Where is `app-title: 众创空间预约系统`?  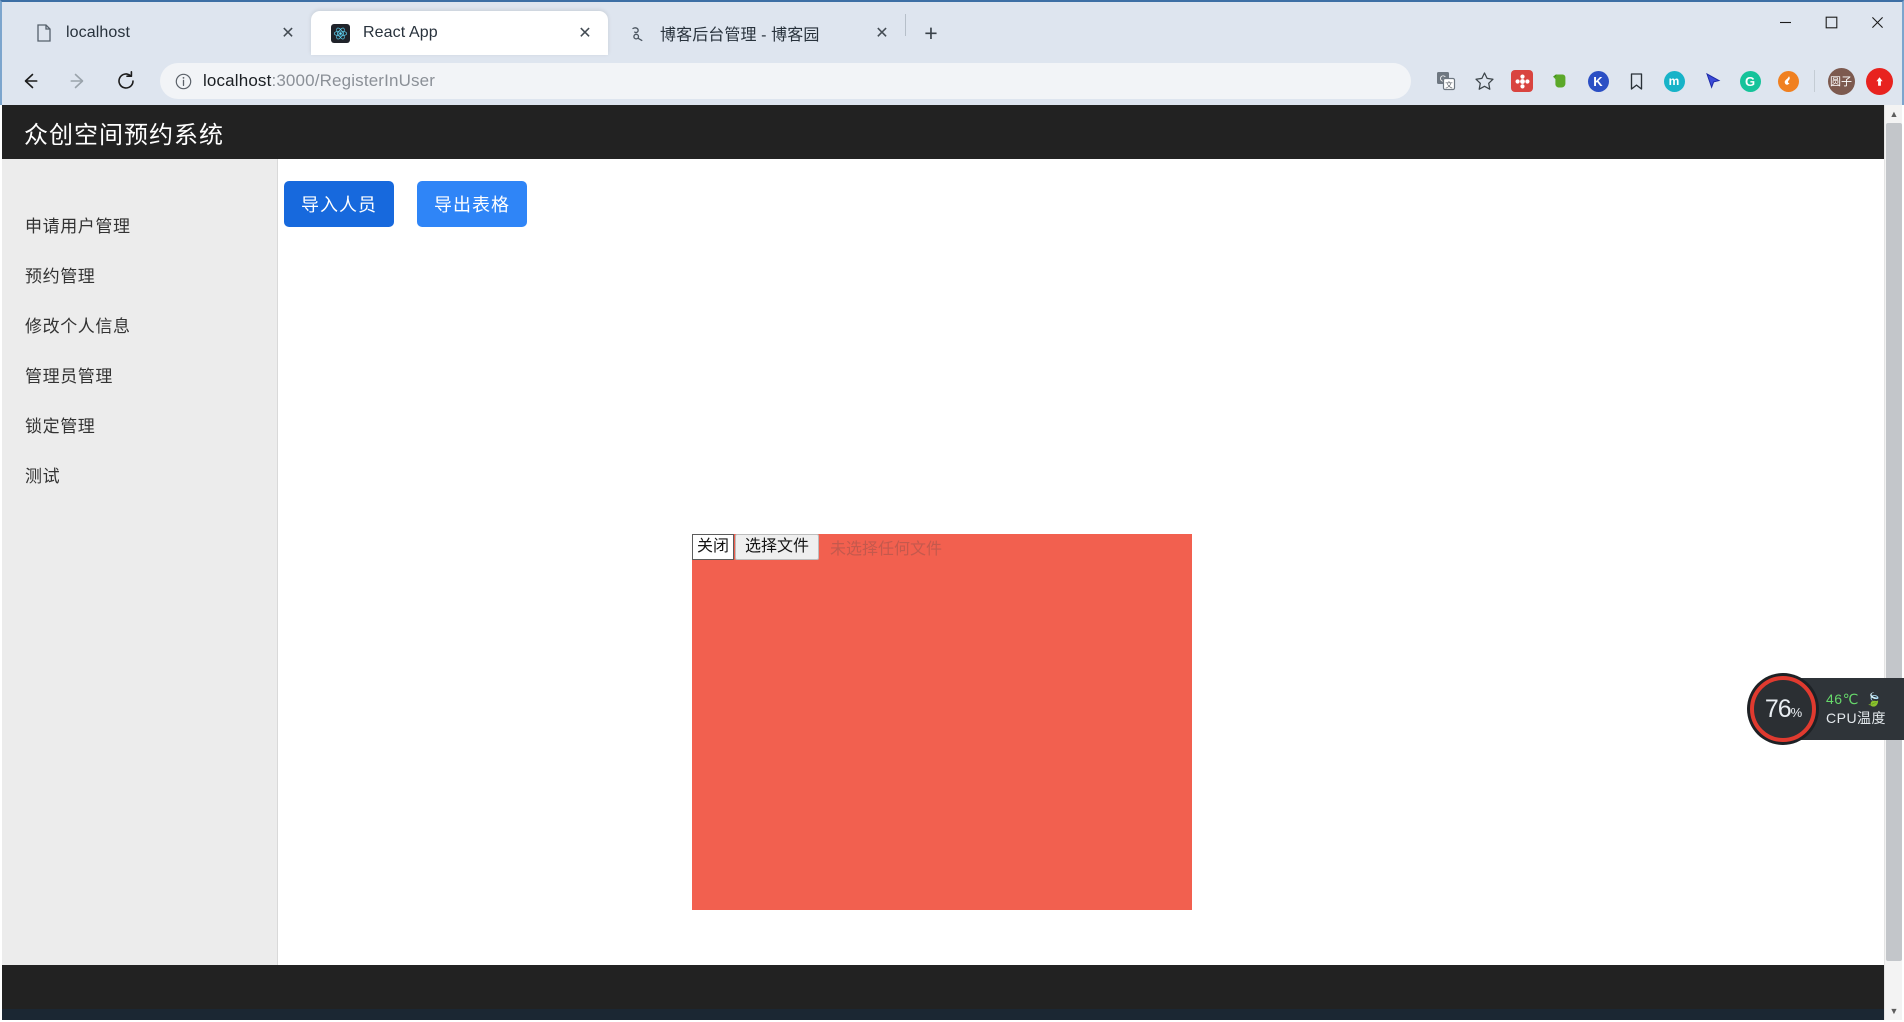
app-title: 众创空间预约系统 is located at coordinates (124, 135).